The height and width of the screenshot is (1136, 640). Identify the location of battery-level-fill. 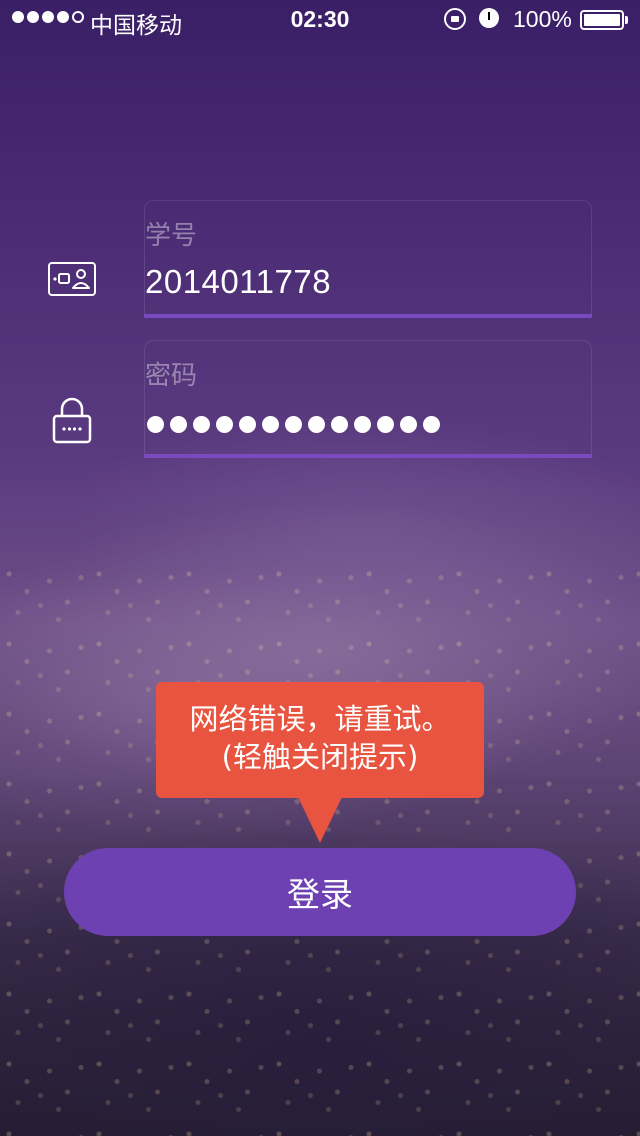
(602, 20).